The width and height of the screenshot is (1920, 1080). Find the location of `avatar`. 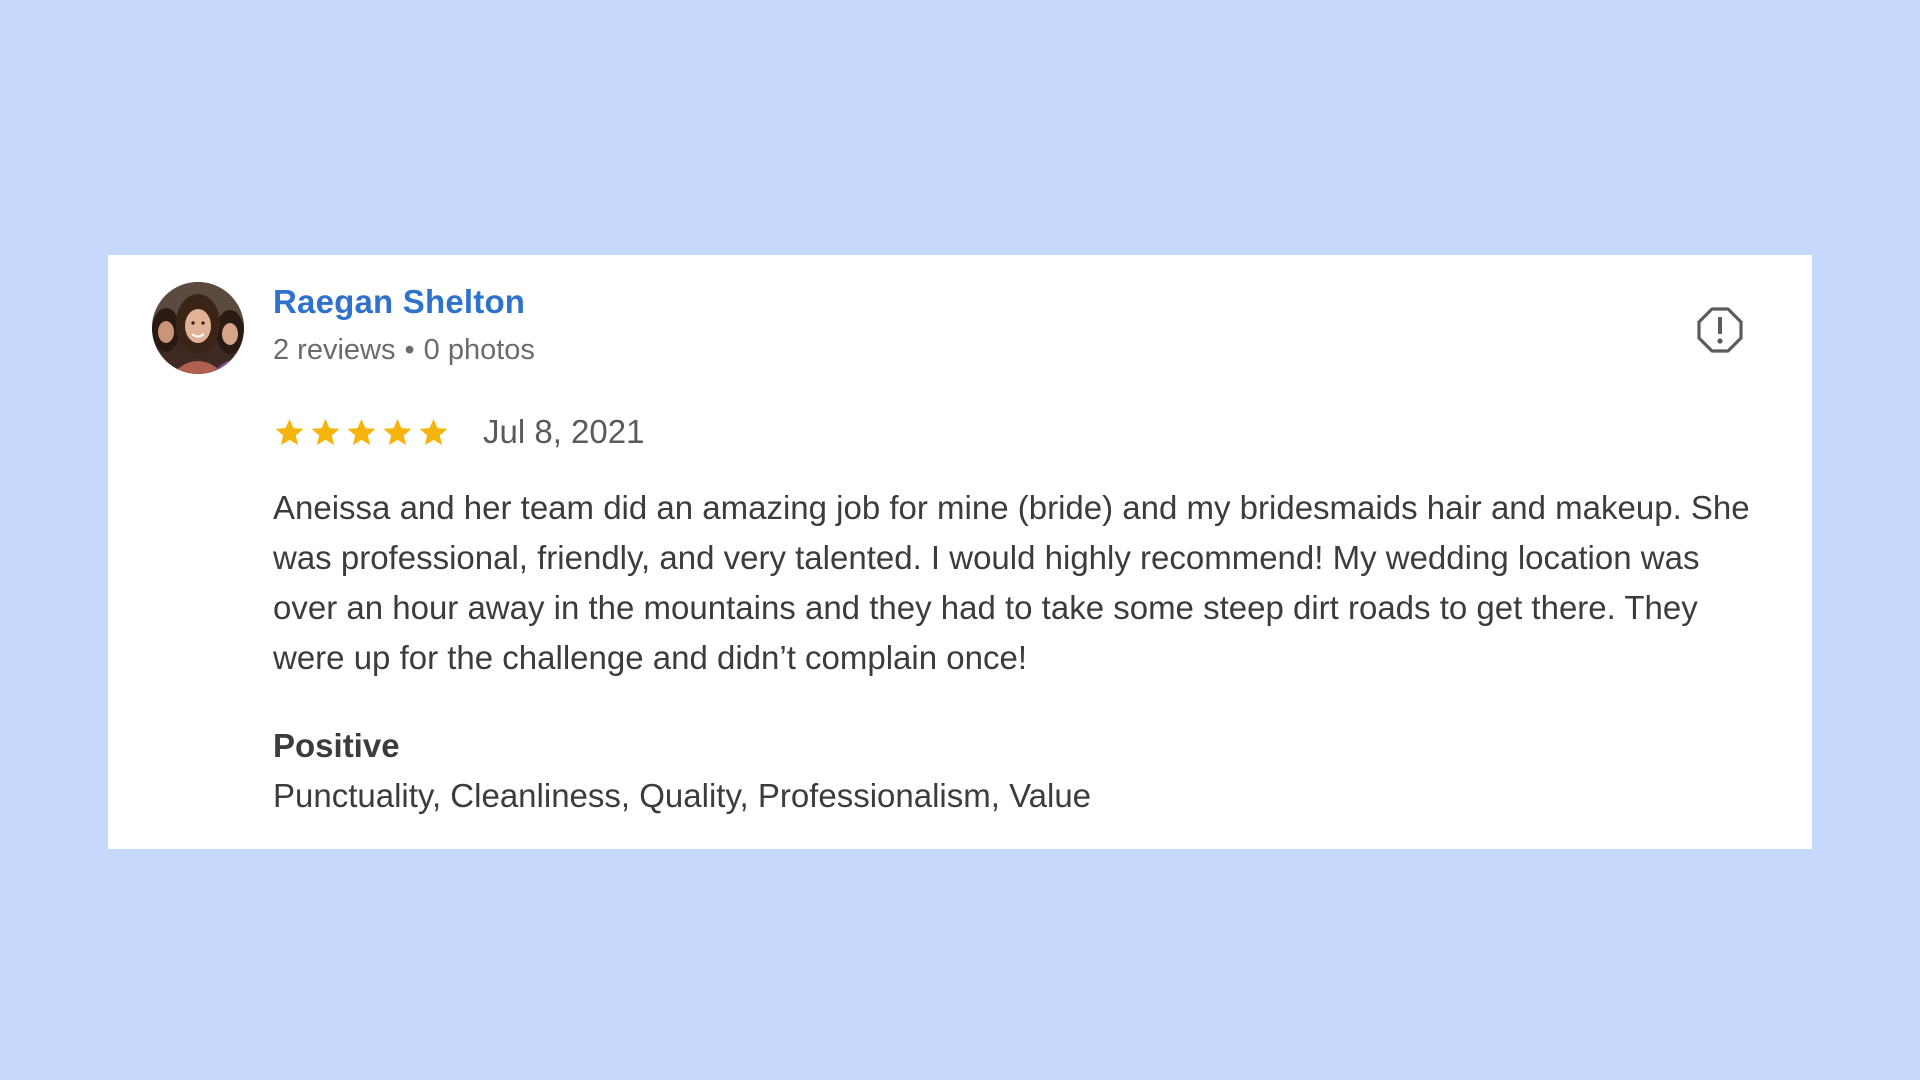

avatar is located at coordinates (198, 328).